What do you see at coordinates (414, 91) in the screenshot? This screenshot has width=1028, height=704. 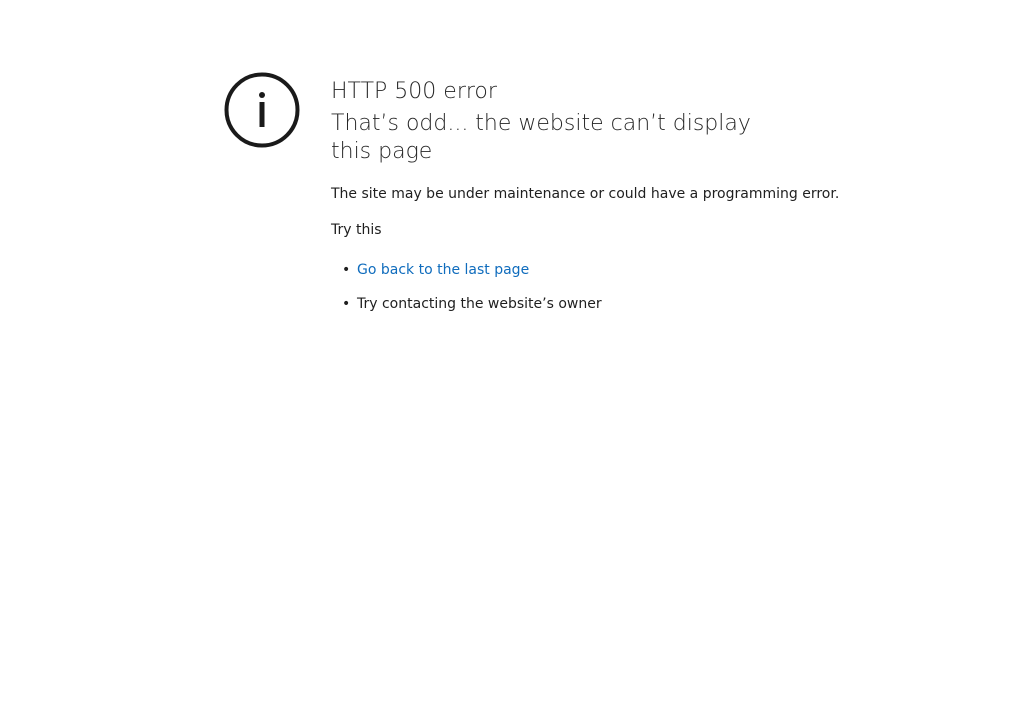 I see `error-code-title: HTTP 500 error` at bounding box center [414, 91].